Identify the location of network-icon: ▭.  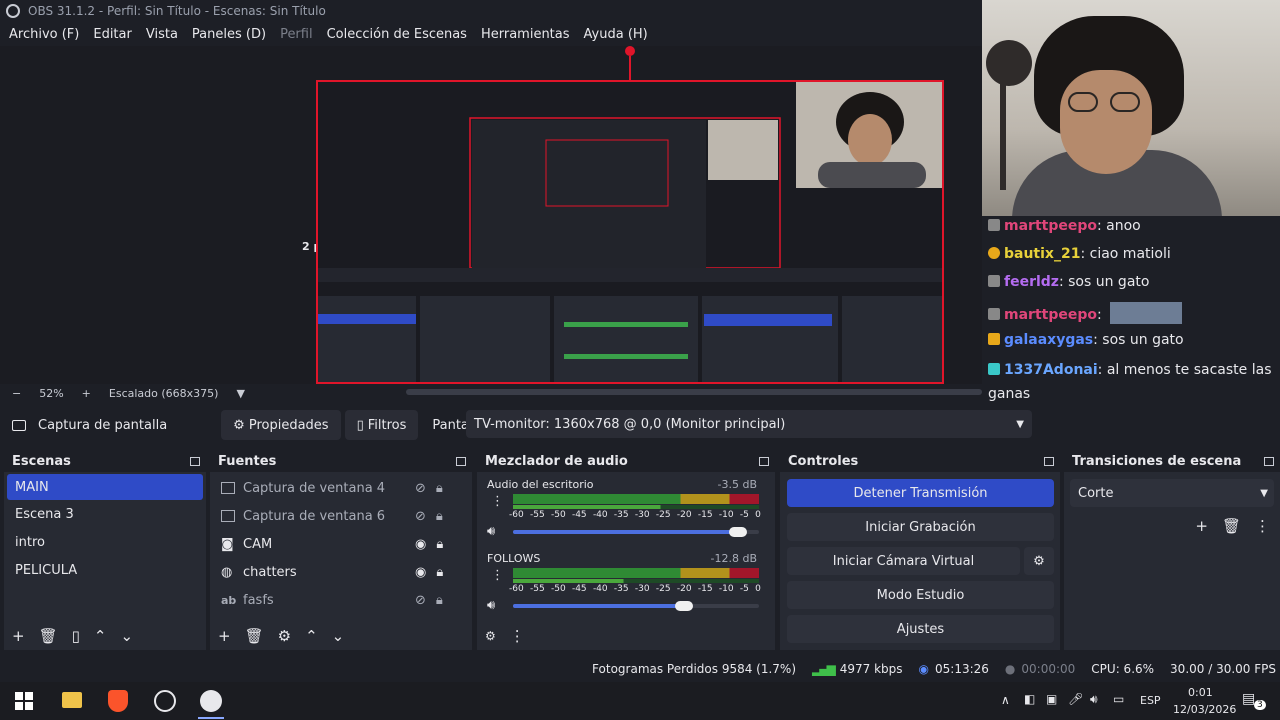
(1118, 699).